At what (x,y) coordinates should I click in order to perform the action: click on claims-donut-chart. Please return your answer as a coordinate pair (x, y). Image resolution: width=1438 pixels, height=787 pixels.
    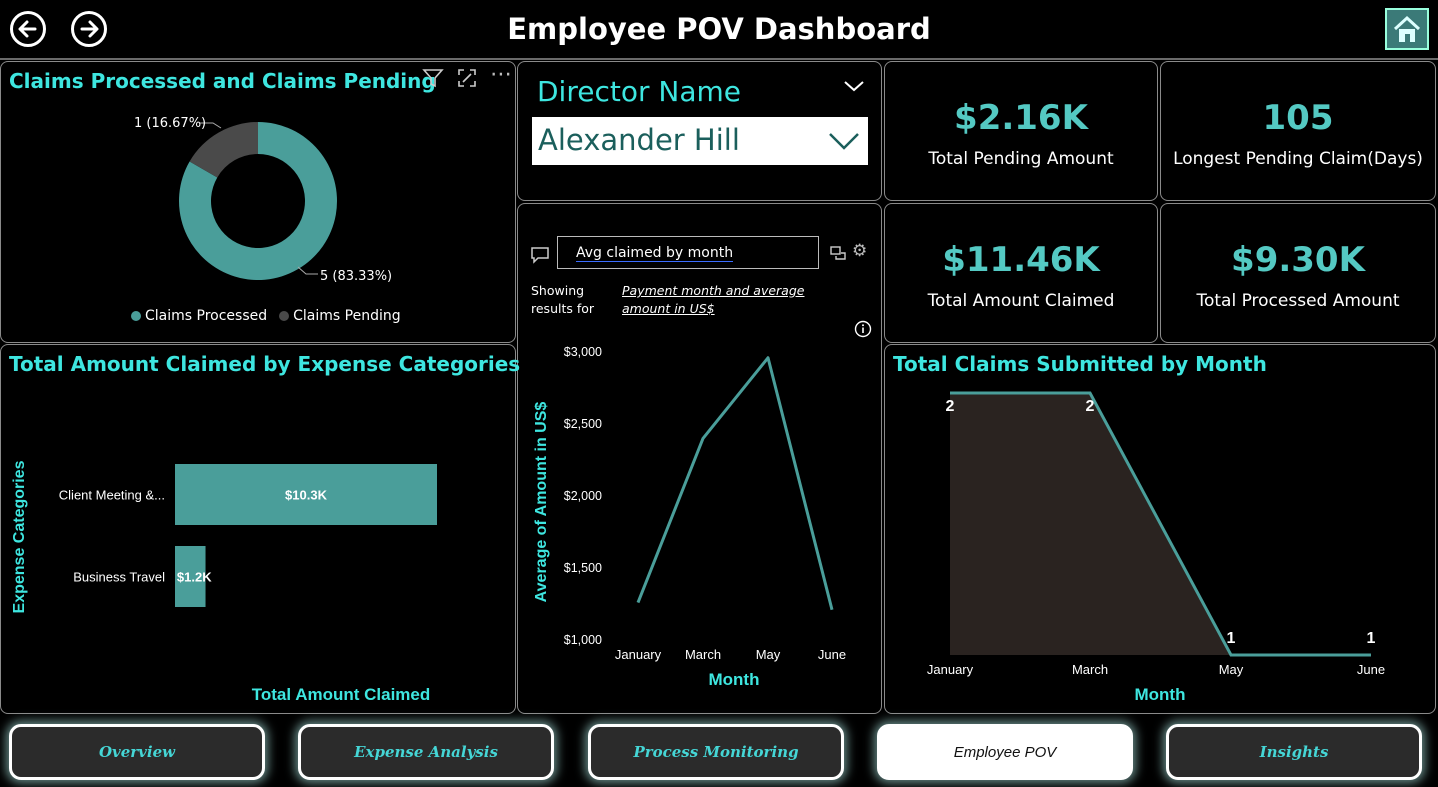
    Looking at the image, I should click on (258, 201).